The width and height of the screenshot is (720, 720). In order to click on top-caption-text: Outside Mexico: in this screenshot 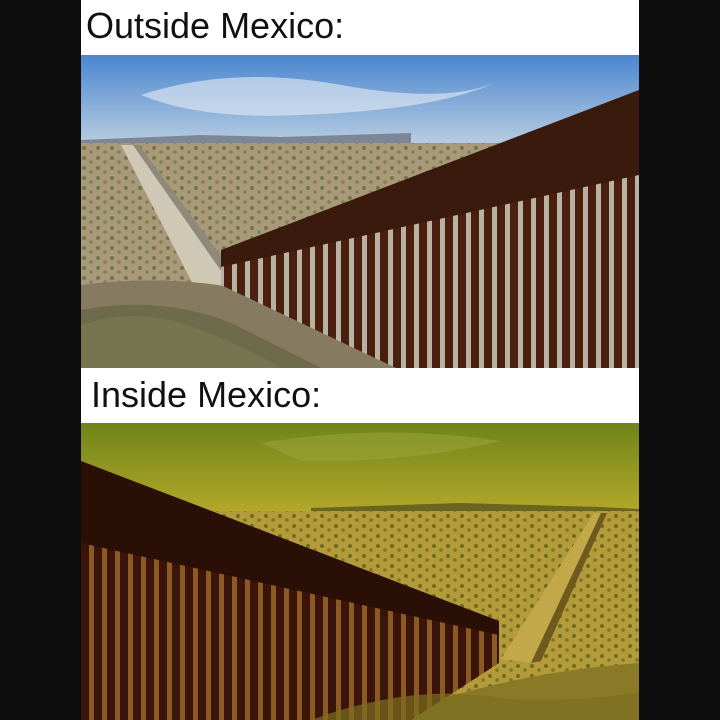, I will do `click(215, 25)`.